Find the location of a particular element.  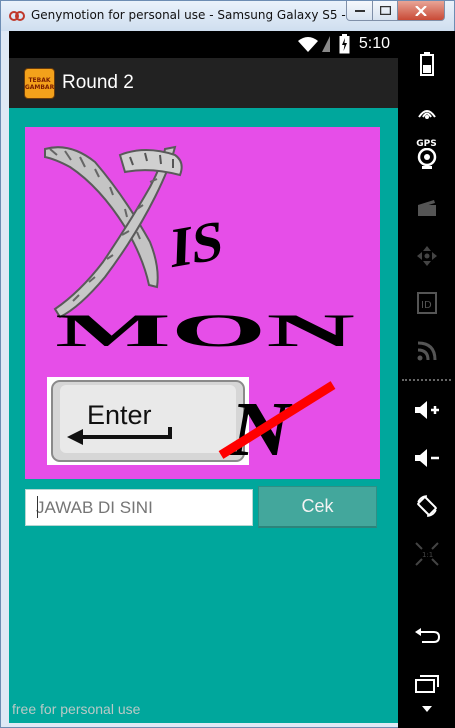

close-button is located at coordinates (421, 11).